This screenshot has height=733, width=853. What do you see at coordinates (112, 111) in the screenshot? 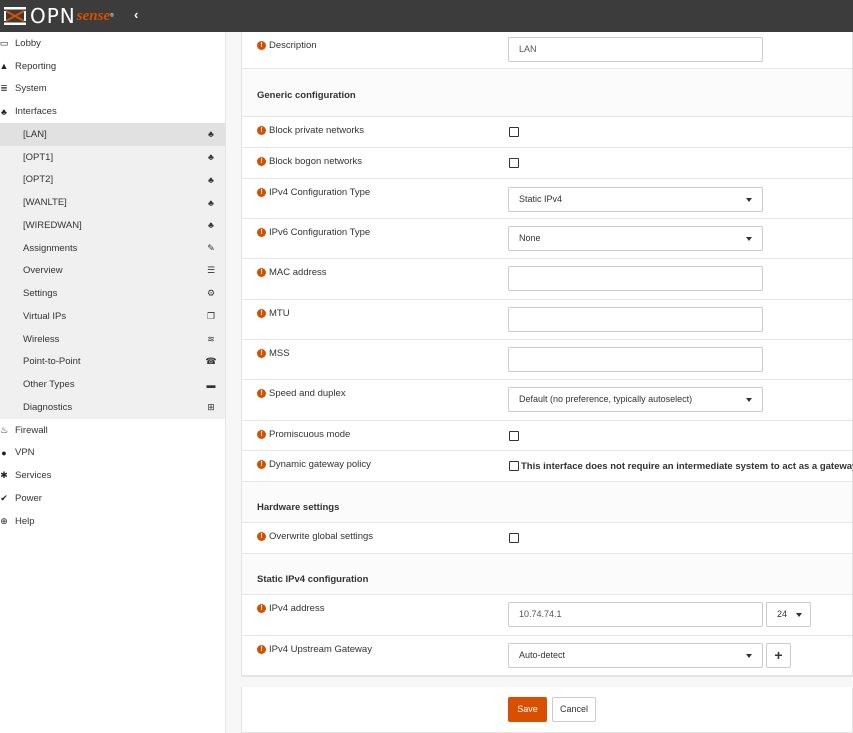
I see `sidebar-item-interfaces: ♣ Interfaces` at bounding box center [112, 111].